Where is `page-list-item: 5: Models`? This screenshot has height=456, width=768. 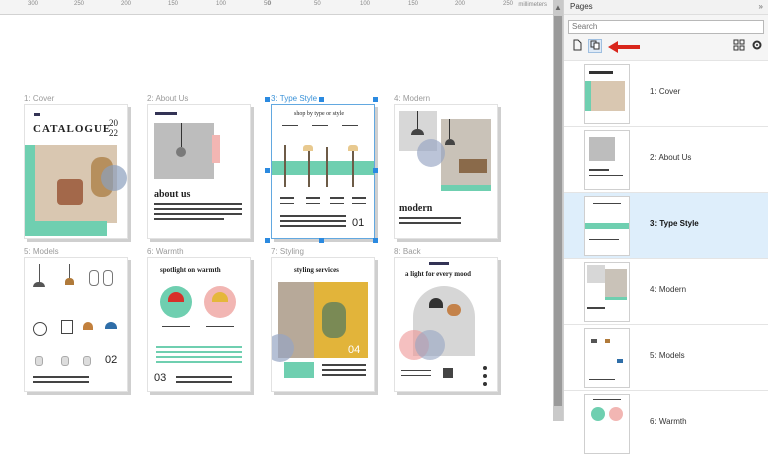
page-list-item: 5: Models is located at coordinates (666, 357).